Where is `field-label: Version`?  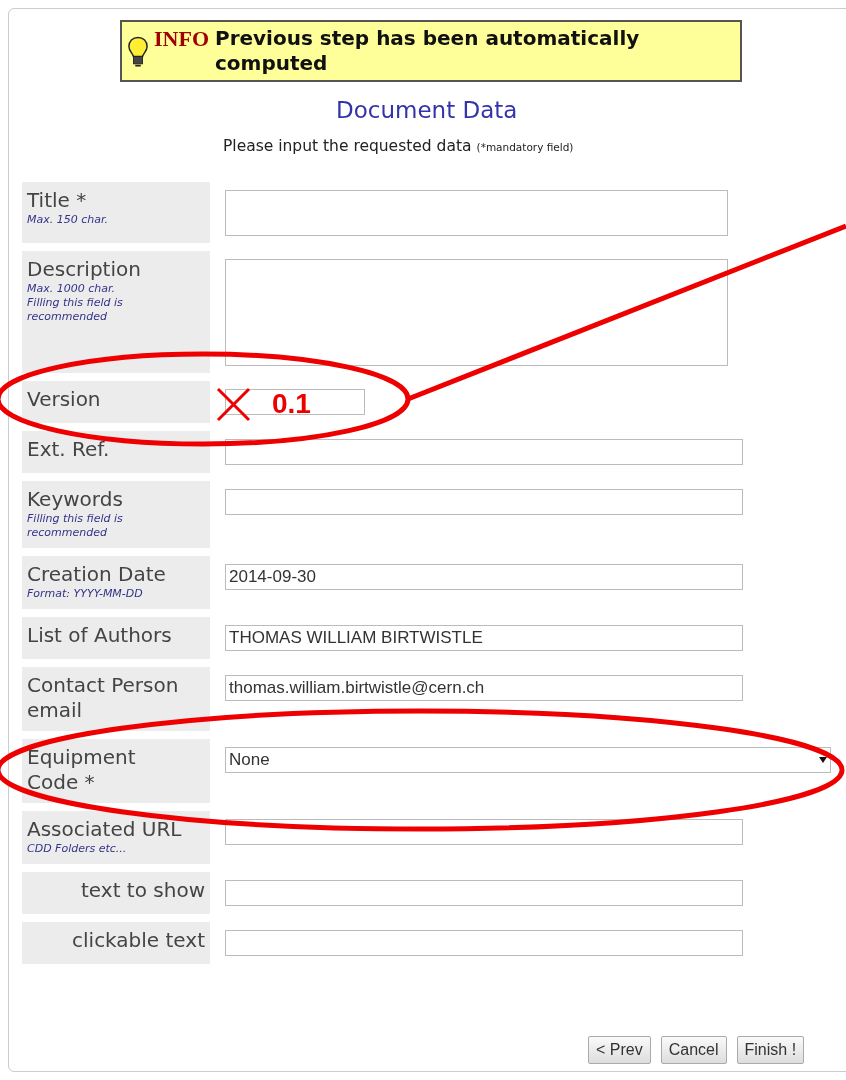
field-label: Version is located at coordinates (64, 399).